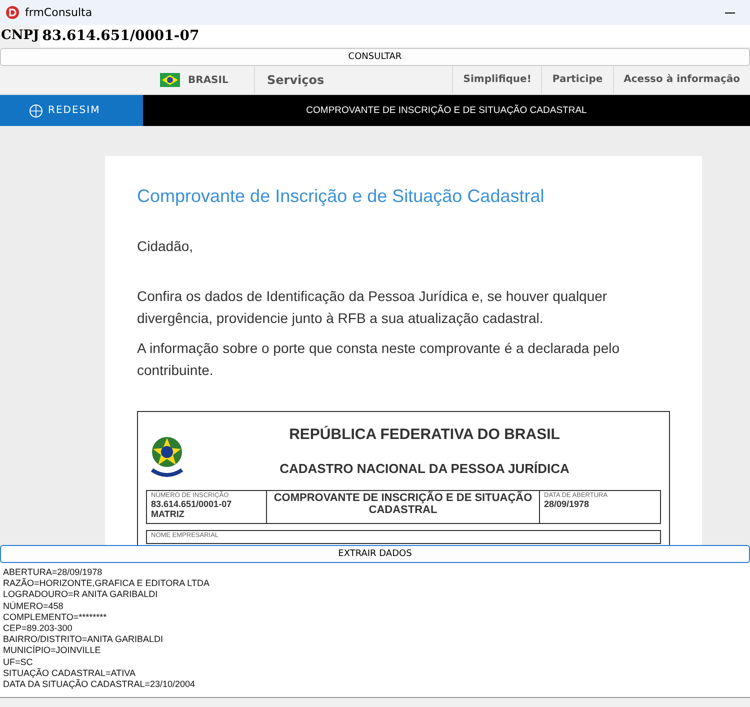  I want to click on document-heading: REPÚBLICA FEDERATIVA DO BRASIL, so click(424, 434).